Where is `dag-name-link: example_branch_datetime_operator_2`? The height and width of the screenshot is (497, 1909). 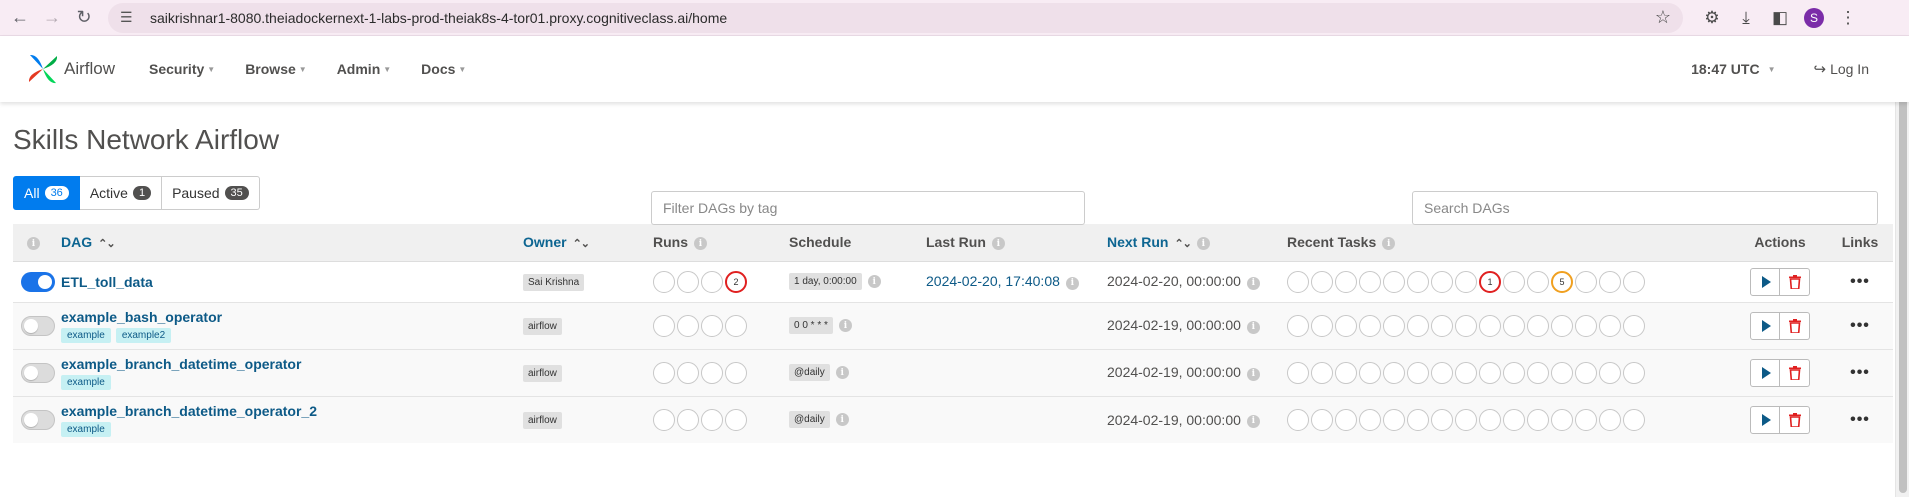 dag-name-link: example_branch_datetime_operator_2 is located at coordinates (284, 411).